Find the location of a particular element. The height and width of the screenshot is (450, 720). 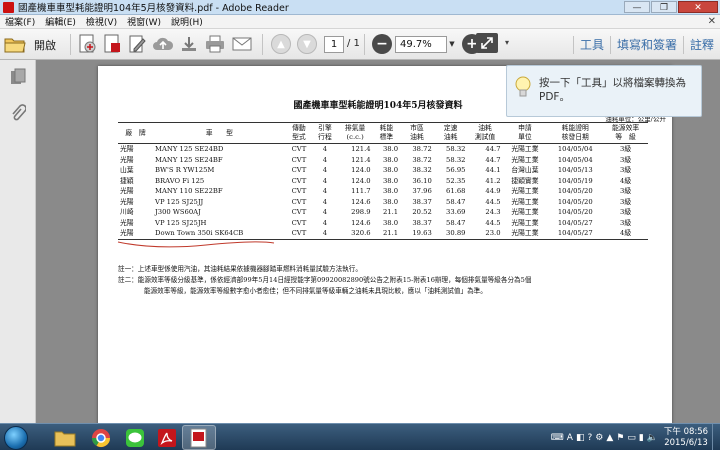

taskbar-acrobat is located at coordinates (167, 437).